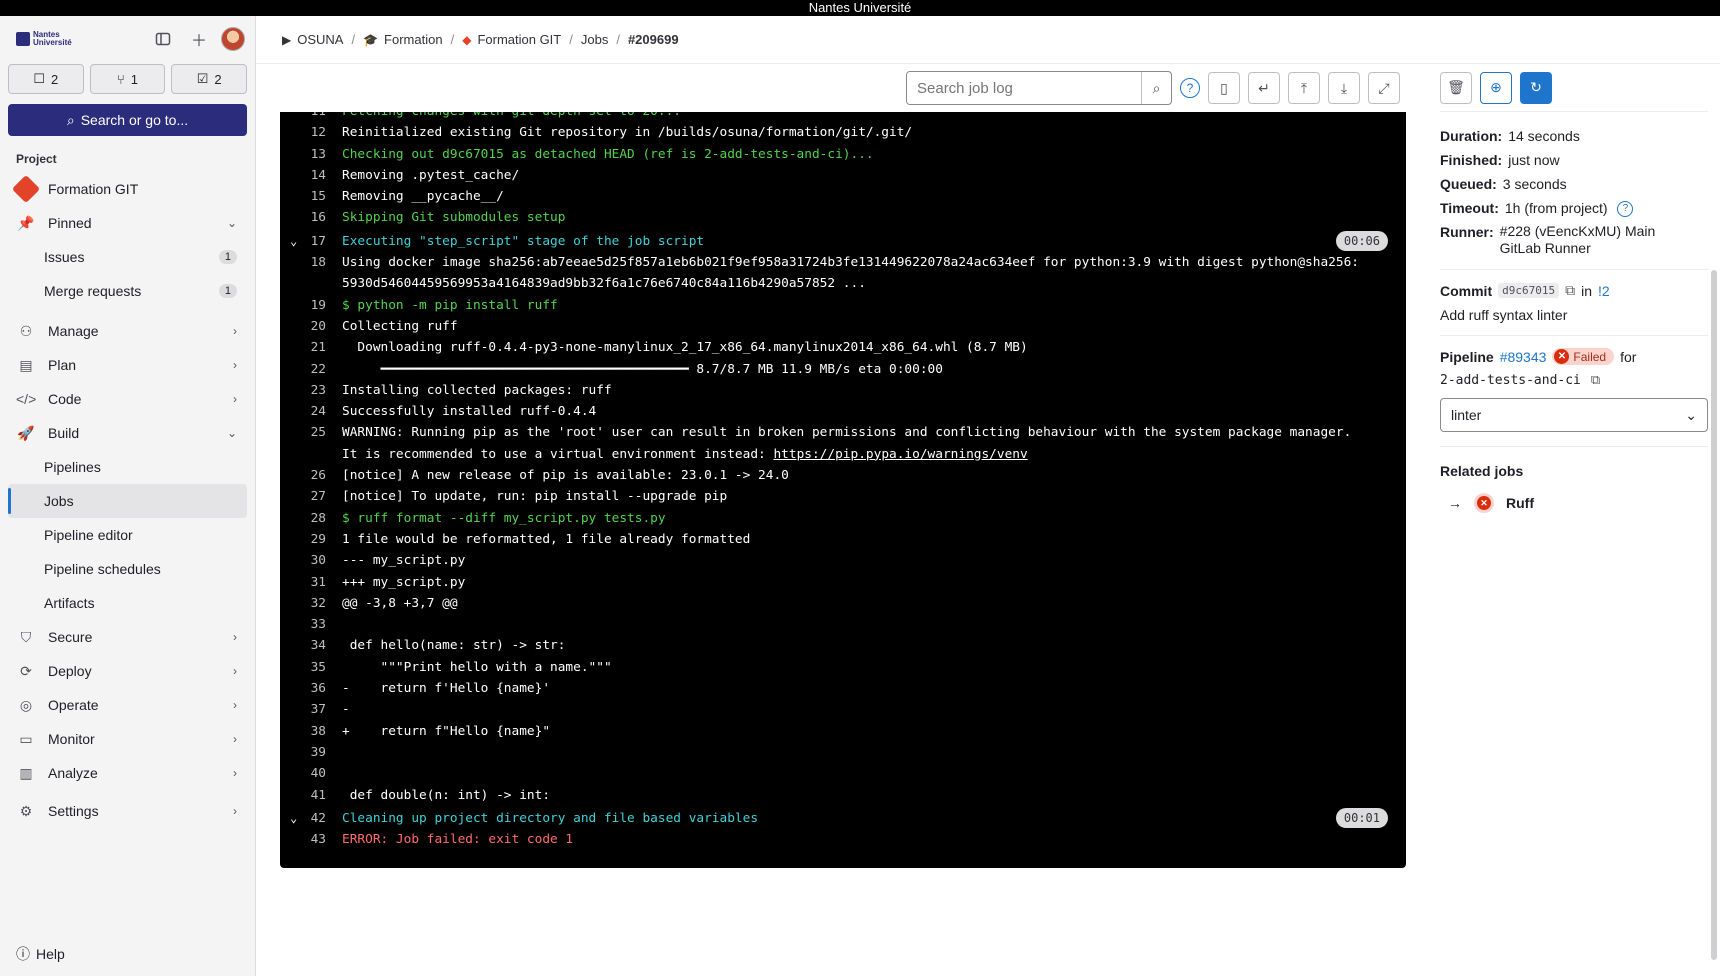 This screenshot has height=976, width=1720. Describe the element at coordinates (311, 624) in the screenshot. I see `line-number: 33` at that location.